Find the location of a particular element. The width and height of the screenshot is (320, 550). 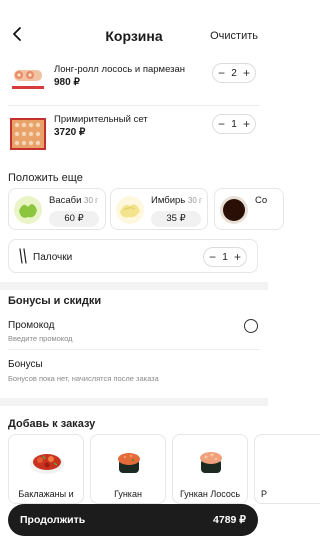

chopsticks-icon is located at coordinates (23, 256).